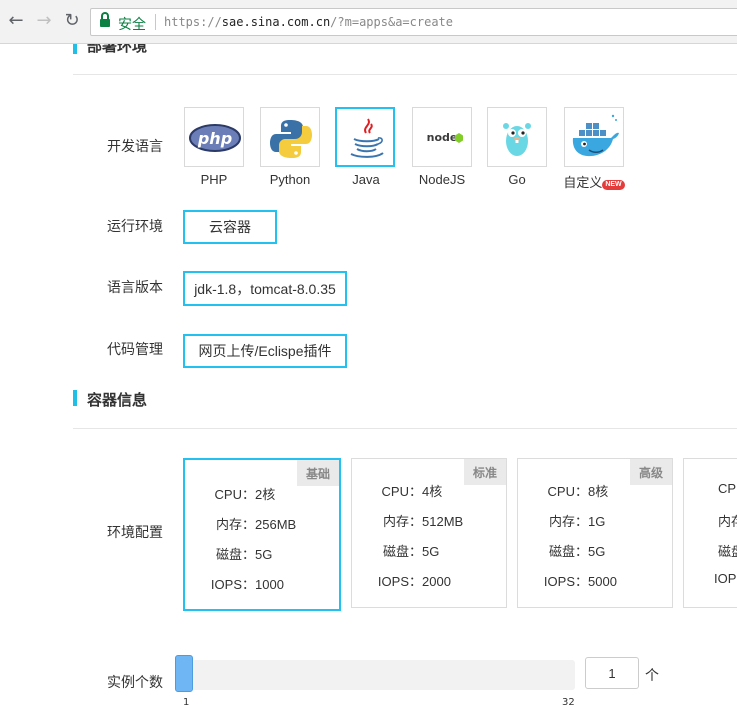  What do you see at coordinates (193, 22) in the screenshot?
I see `url-scheme: https://` at bounding box center [193, 22].